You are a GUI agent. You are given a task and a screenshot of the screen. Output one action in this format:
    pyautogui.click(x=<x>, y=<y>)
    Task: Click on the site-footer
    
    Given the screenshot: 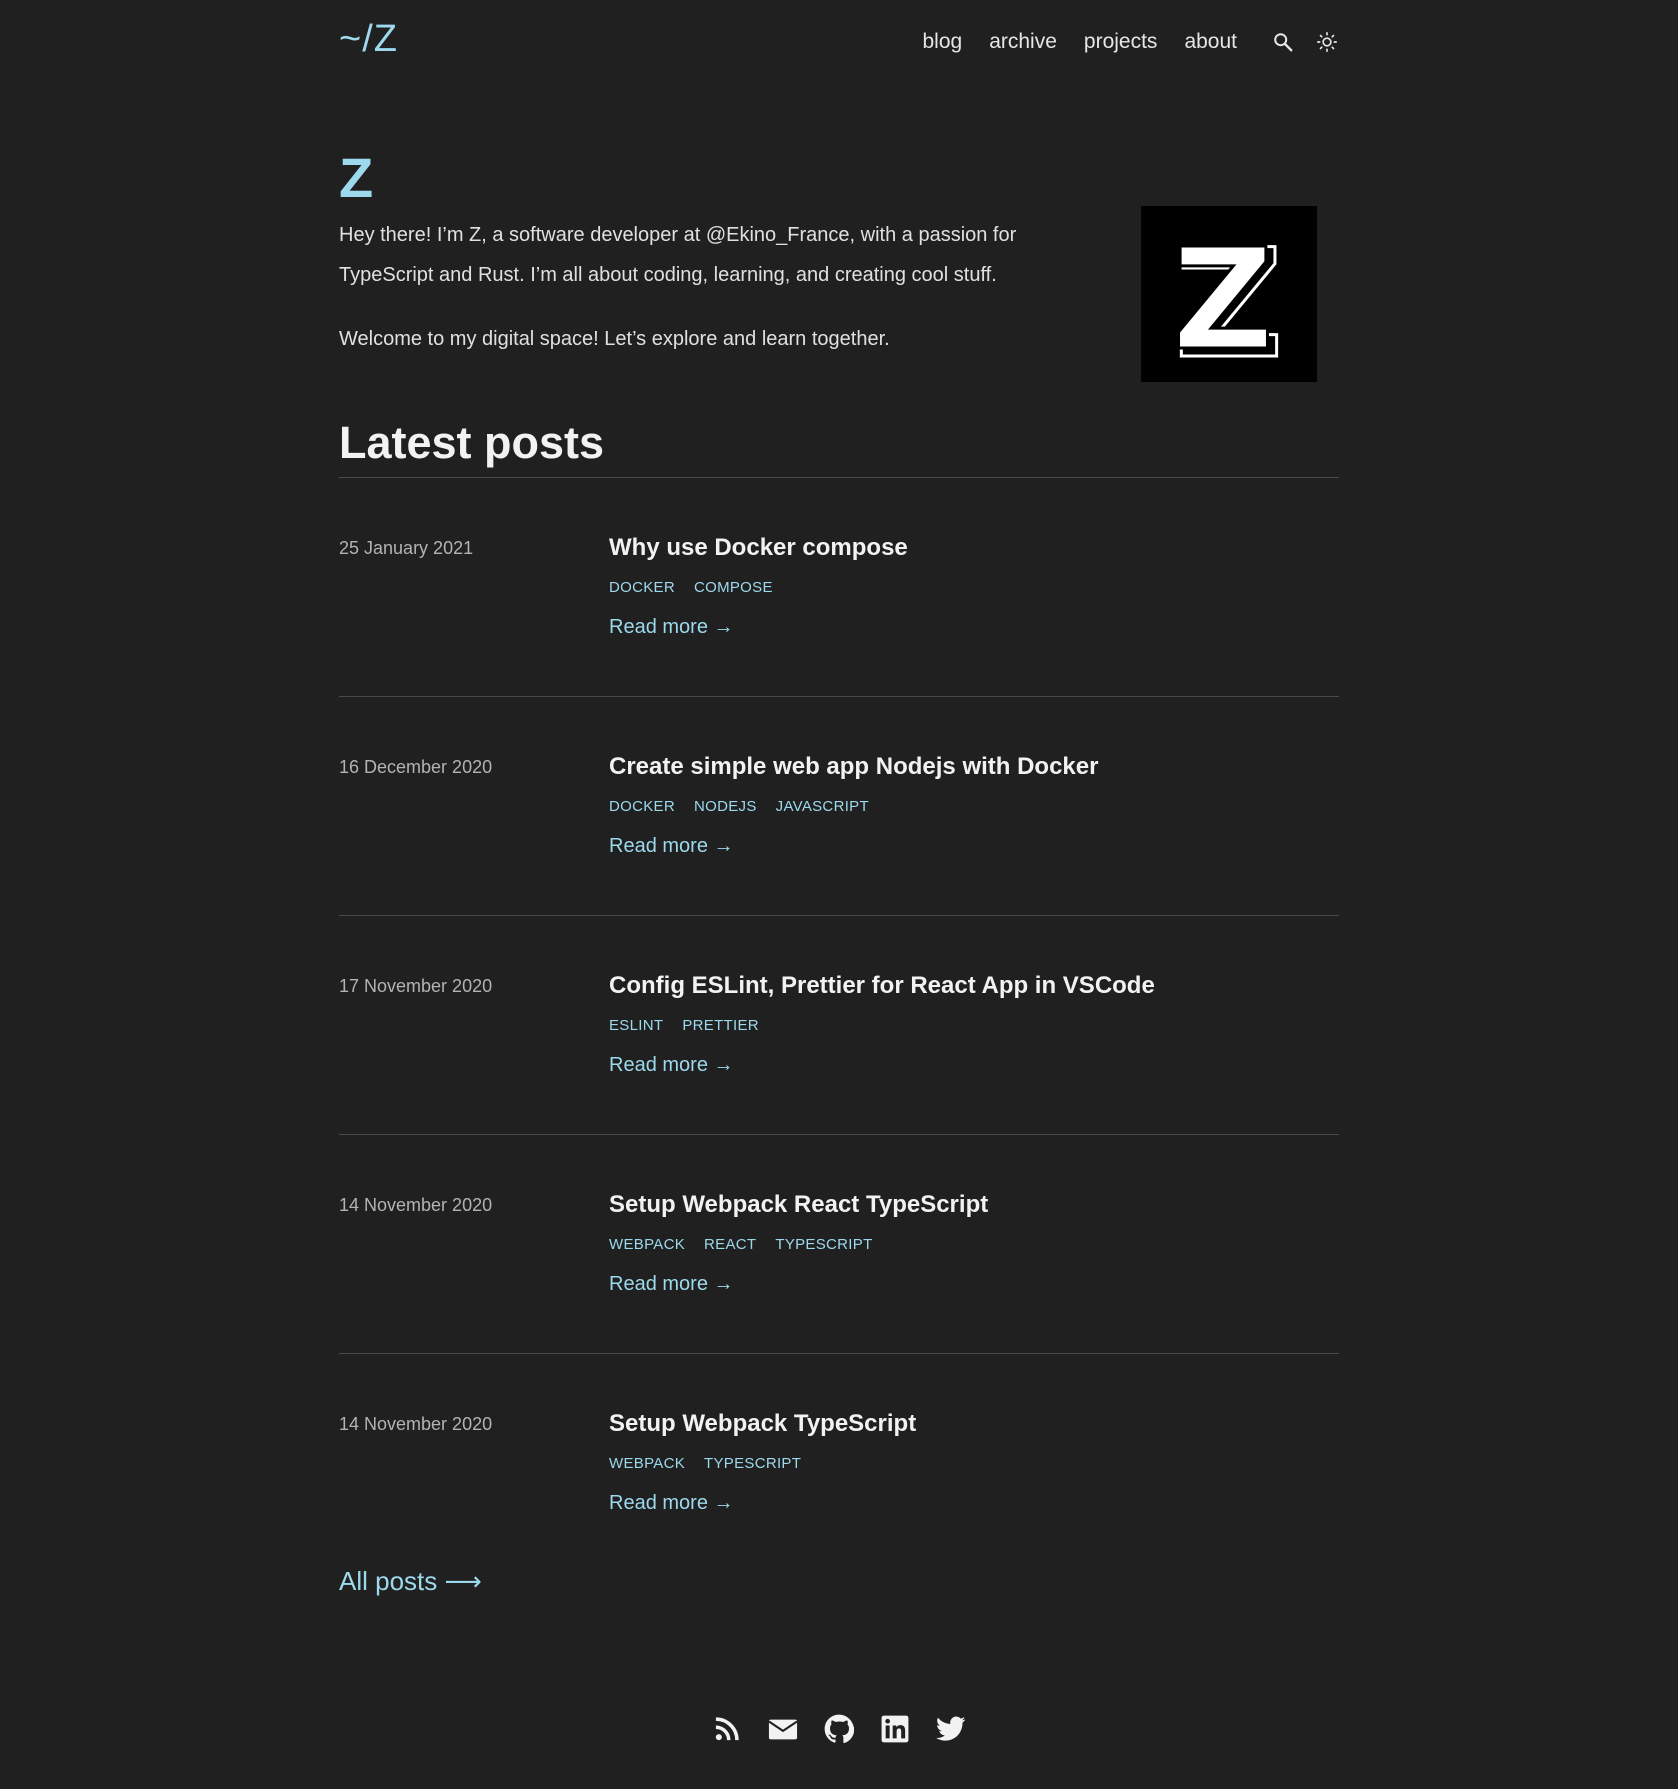 What is the action you would take?
    pyautogui.click(x=839, y=1729)
    